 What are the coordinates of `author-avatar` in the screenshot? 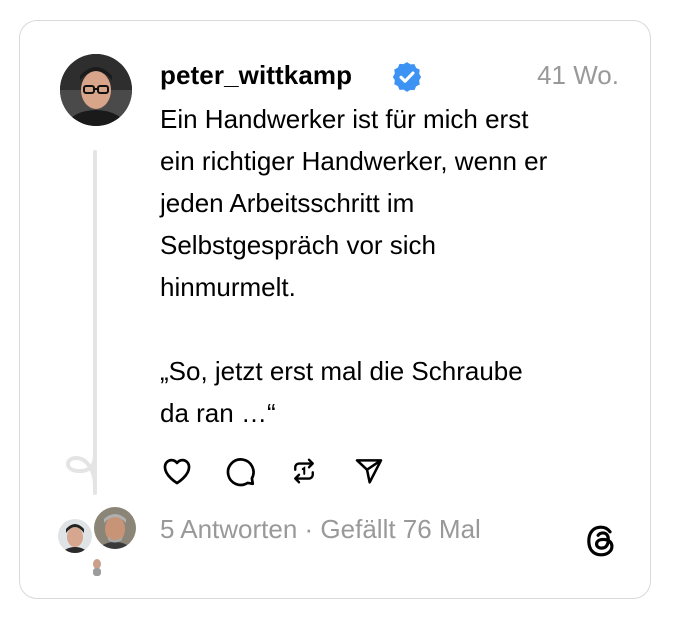 It's located at (96, 90).